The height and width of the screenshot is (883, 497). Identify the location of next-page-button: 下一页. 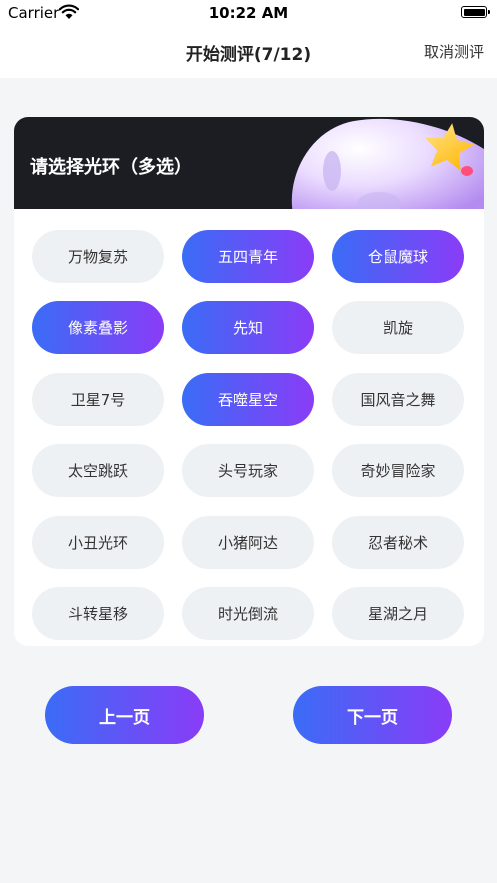
(372, 715).